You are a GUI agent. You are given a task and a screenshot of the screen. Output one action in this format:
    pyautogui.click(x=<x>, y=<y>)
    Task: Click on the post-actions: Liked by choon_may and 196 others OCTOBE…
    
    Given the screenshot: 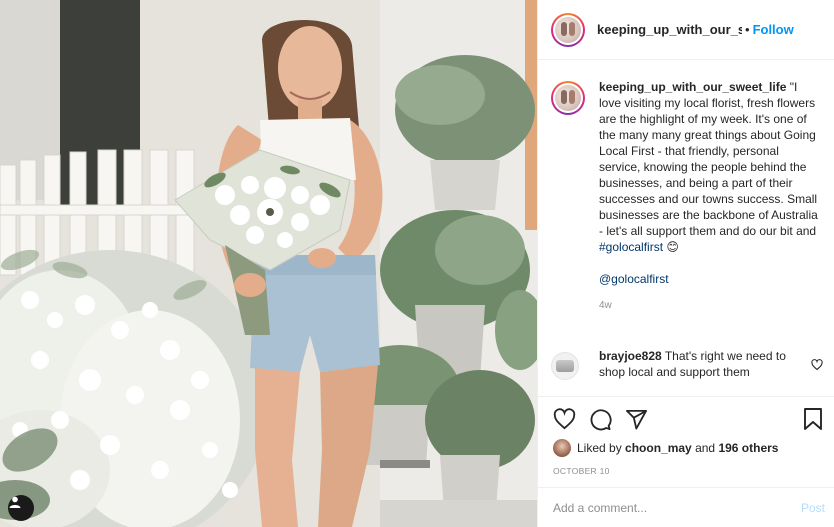 What is the action you would take?
    pyautogui.click(x=686, y=441)
    